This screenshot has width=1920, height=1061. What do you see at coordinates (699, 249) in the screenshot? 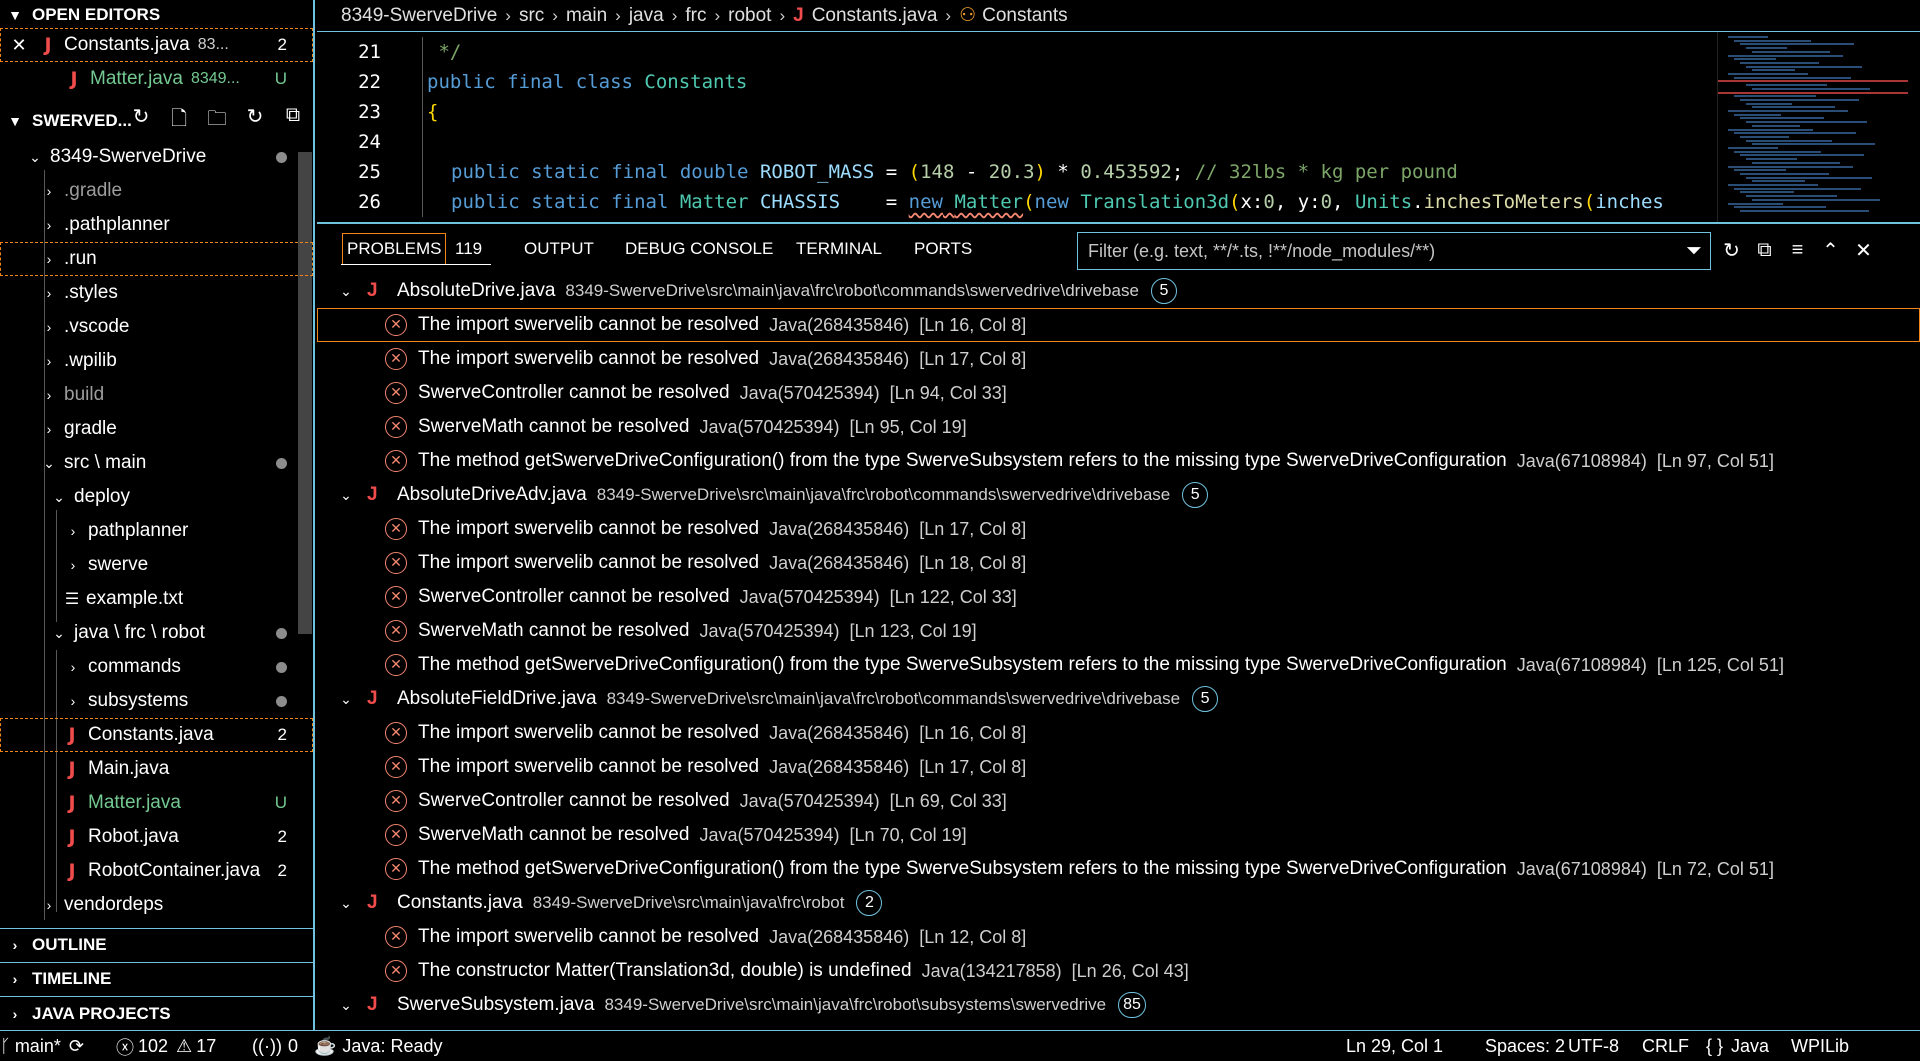
I see `tab-debug-console: DEBUG CONSOLE` at bounding box center [699, 249].